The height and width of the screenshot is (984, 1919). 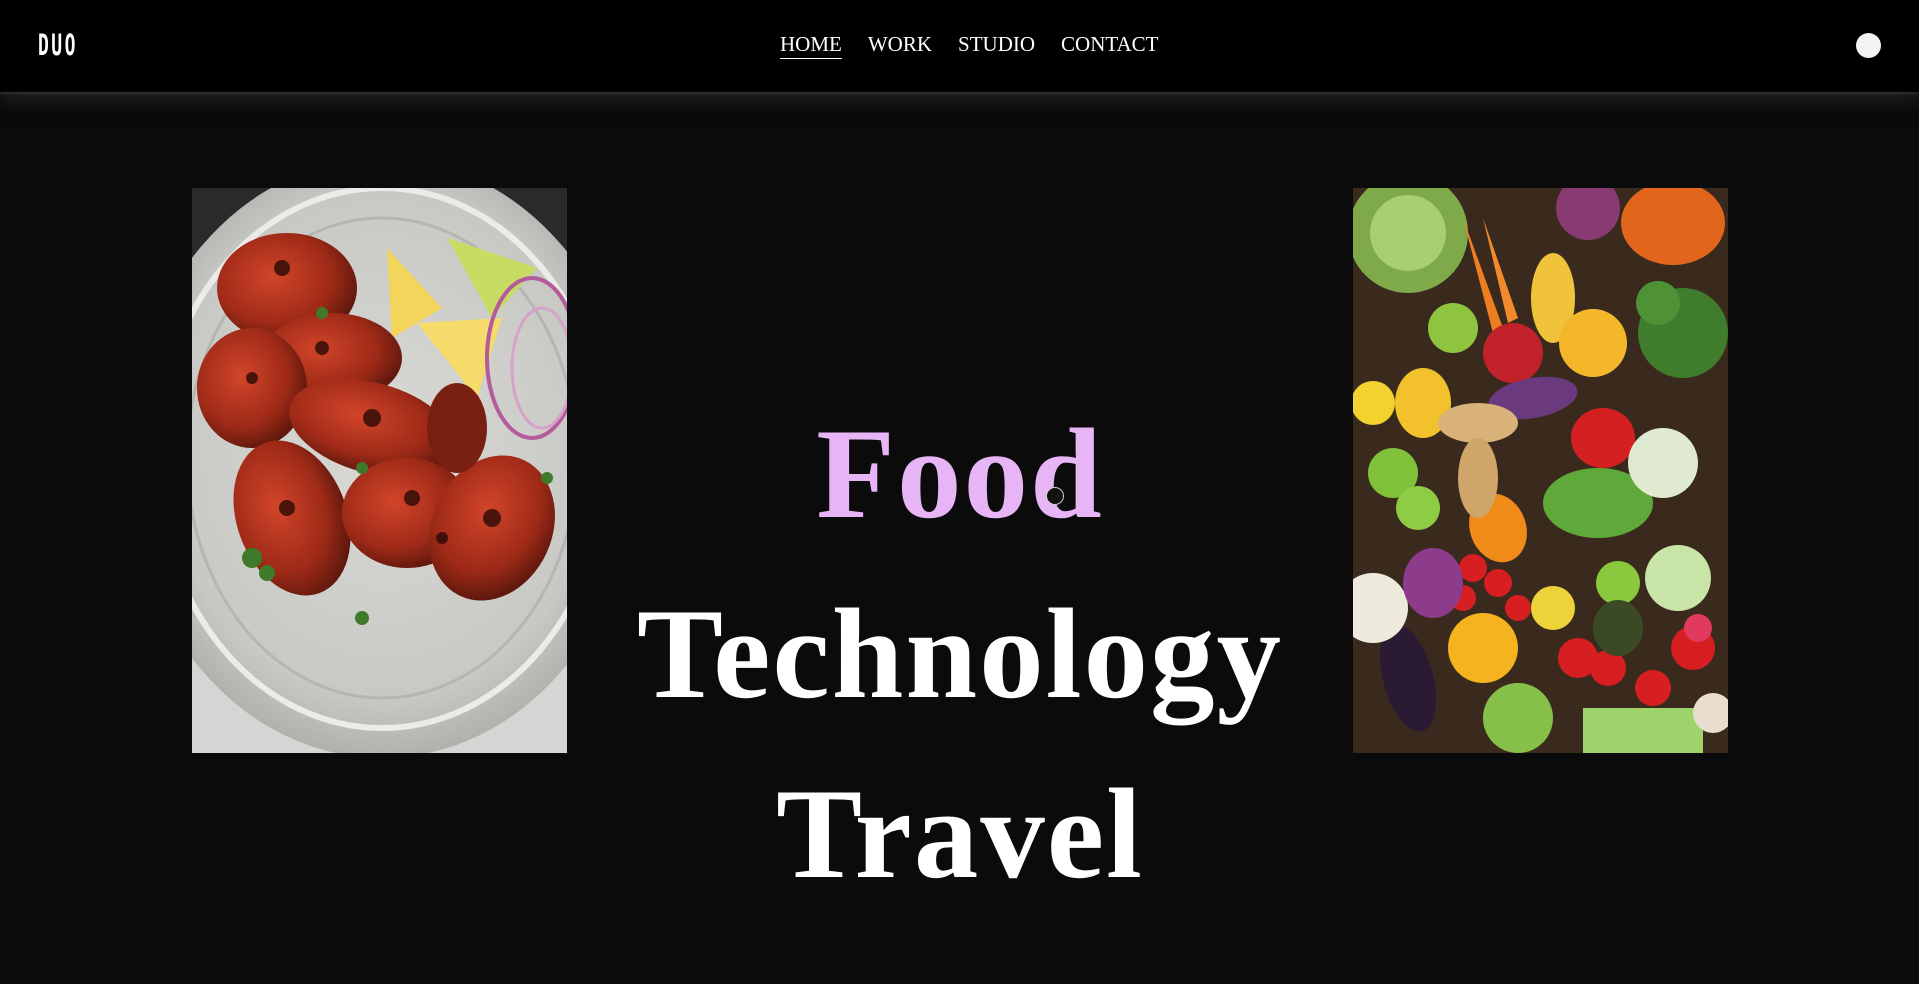 I want to click on custom-cursor, so click(x=1055, y=496).